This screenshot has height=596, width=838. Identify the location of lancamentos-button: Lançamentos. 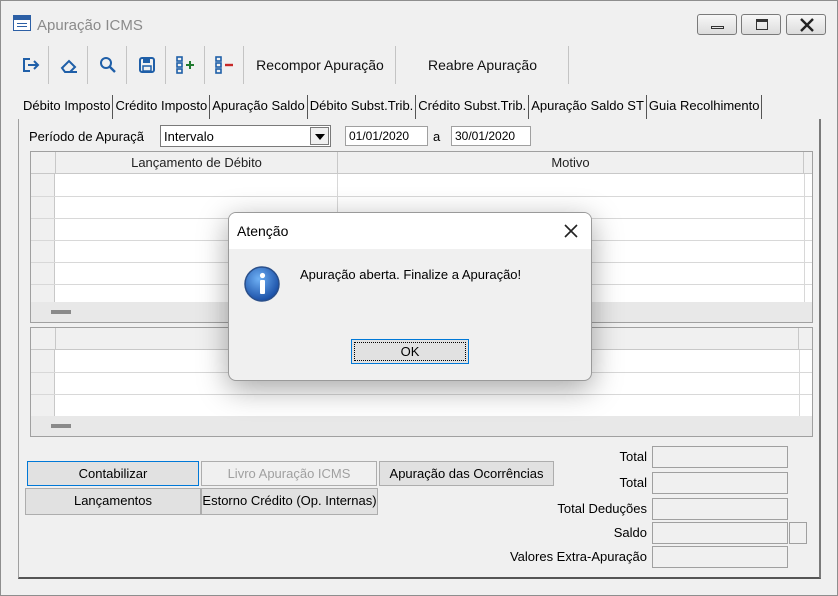
(113, 501).